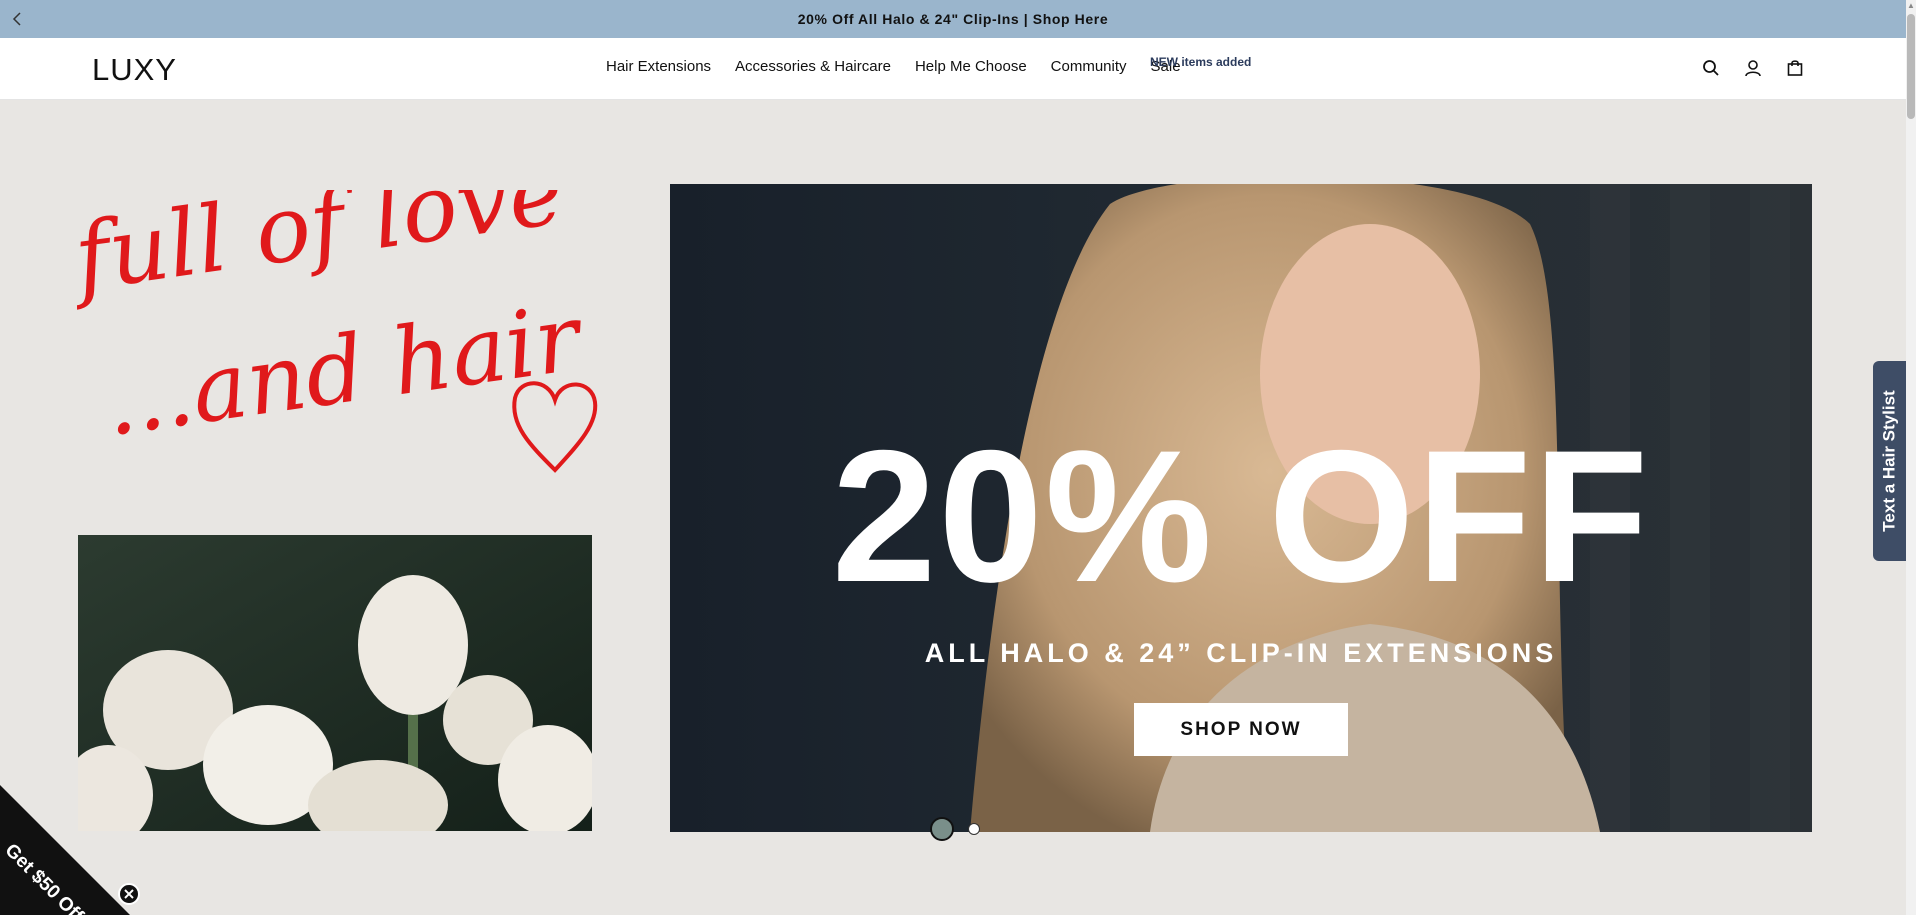 The width and height of the screenshot is (1916, 915). Describe the element at coordinates (1089, 66) in the screenshot. I see `nav-community: Community` at that location.